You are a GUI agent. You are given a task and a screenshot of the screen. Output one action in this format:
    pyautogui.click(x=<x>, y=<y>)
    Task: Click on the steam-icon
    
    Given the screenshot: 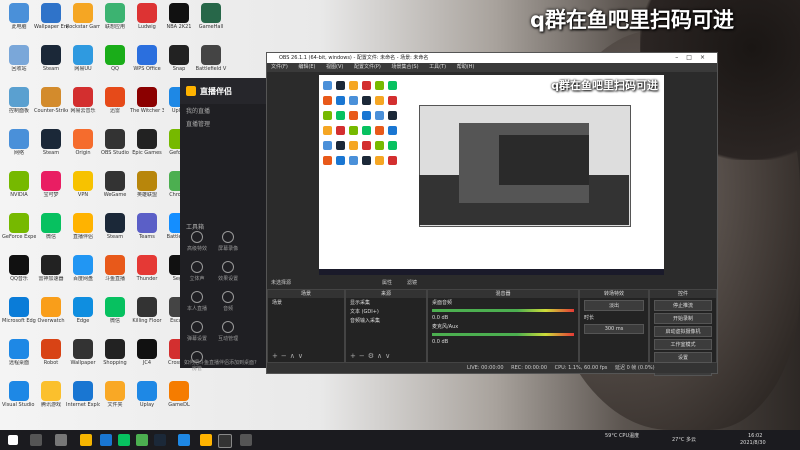 What is the action you would take?
    pyautogui.click(x=160, y=440)
    